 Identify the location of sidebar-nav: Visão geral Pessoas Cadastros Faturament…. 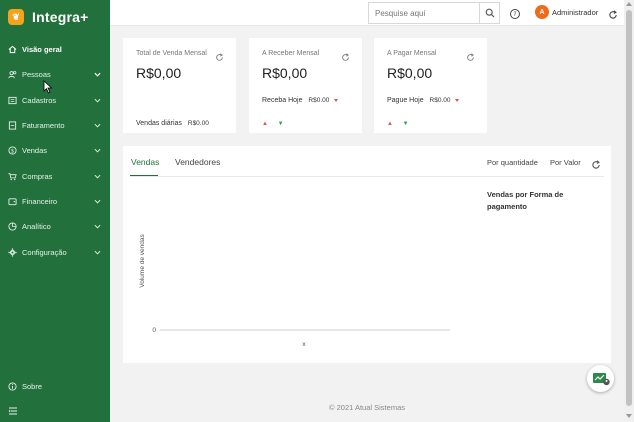
(55, 151).